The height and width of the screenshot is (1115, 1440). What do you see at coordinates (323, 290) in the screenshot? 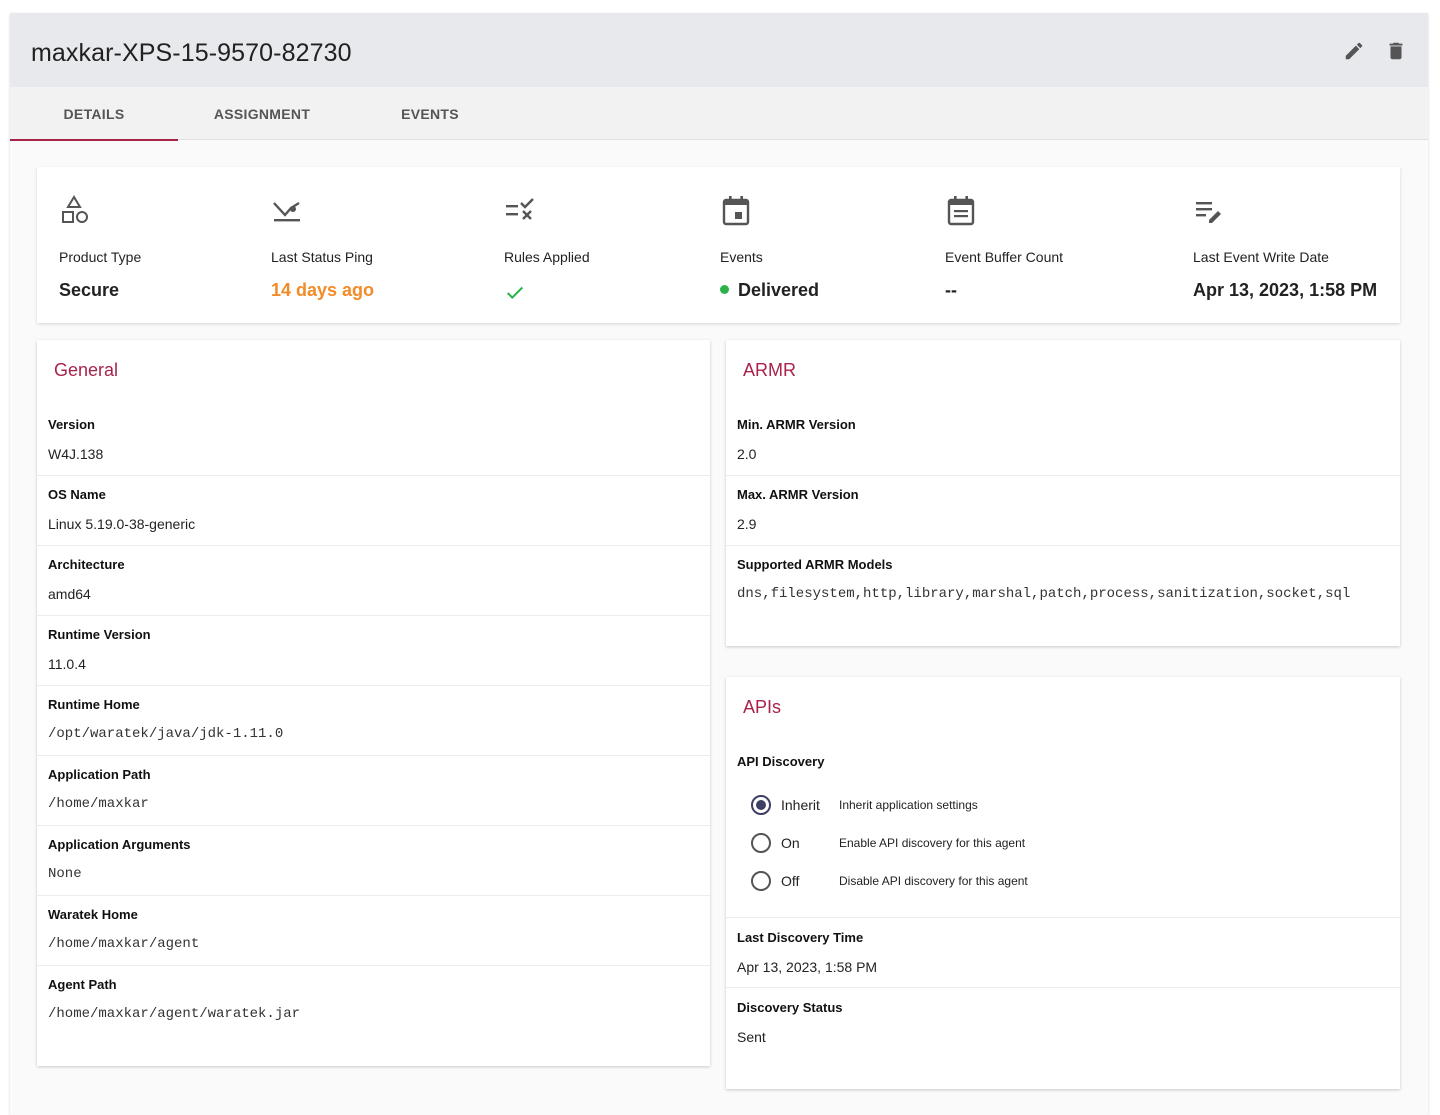
I see `last-status-ping-value: 14 days ago` at bounding box center [323, 290].